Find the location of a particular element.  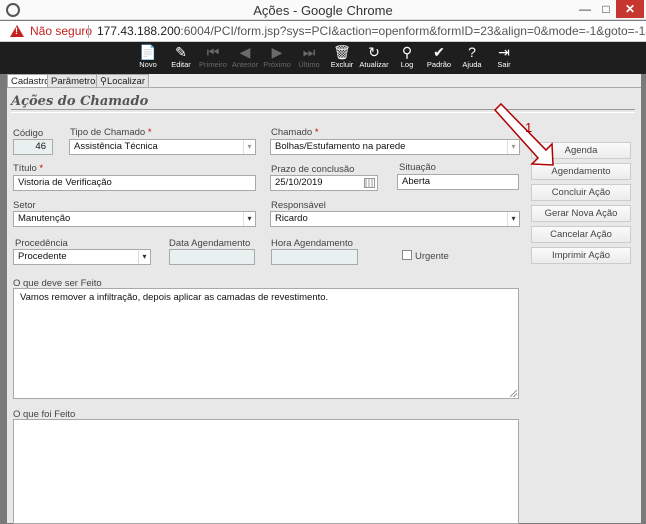

annotation-number: 1 is located at coordinates (529, 127).